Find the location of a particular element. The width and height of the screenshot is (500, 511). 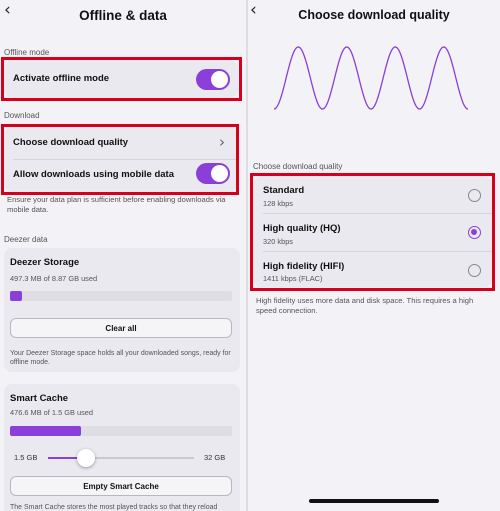

quality-option-bitrate: 1411 kbps (FLAC) is located at coordinates (293, 278).